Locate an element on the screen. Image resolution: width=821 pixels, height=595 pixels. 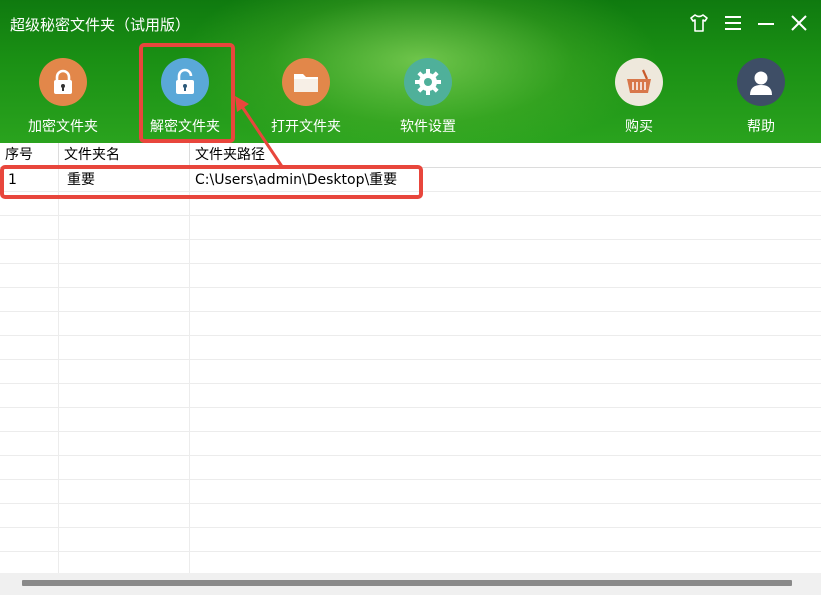
encrypt-folder-button: 加密文件夹 is located at coordinates (63, 97).